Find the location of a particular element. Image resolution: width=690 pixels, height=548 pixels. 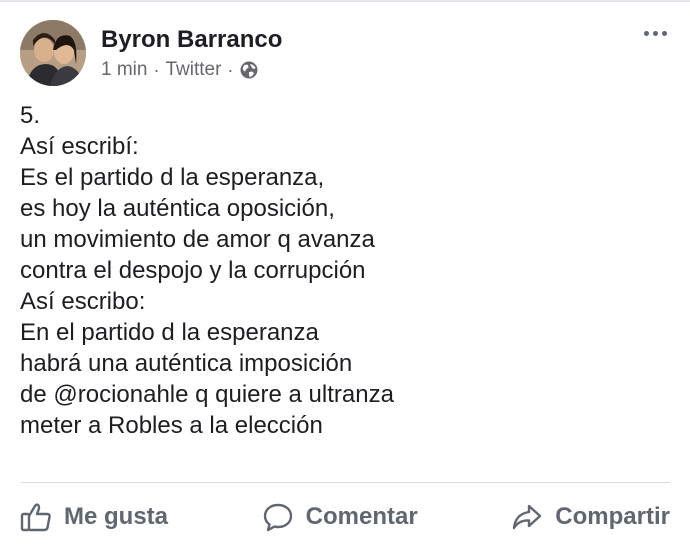

post-text-line: contra el despojo y la corrupción is located at coordinates (193, 270).